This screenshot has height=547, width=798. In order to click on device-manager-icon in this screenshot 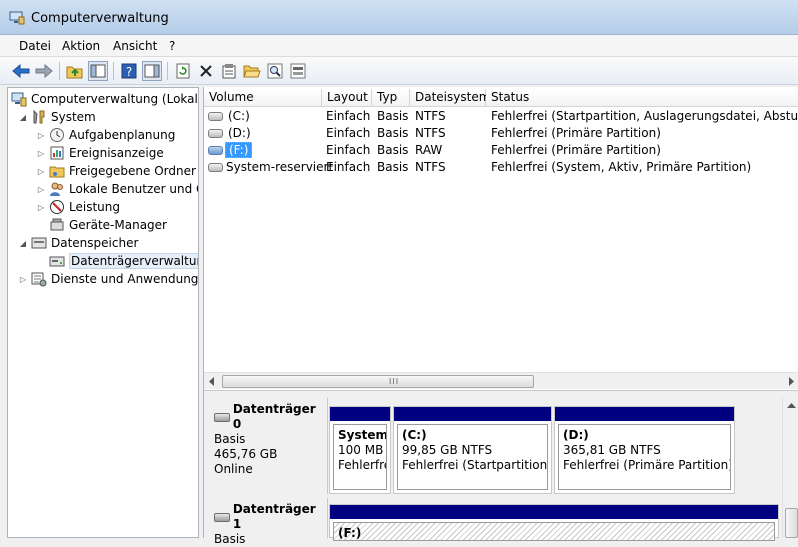, I will do `click(57, 224)`.